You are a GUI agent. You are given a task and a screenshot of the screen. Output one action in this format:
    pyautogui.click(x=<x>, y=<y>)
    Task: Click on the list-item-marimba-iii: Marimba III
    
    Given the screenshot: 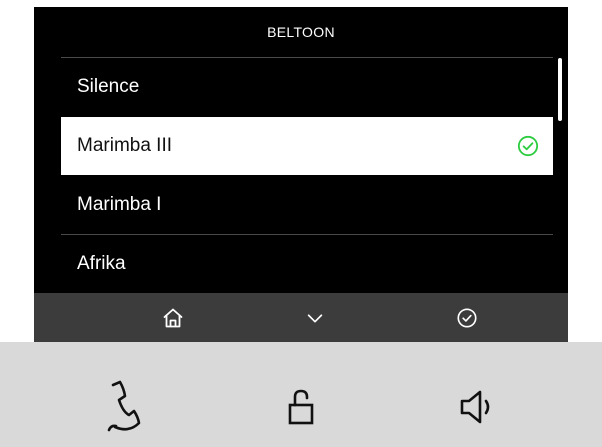 What is the action you would take?
    pyautogui.click(x=307, y=146)
    